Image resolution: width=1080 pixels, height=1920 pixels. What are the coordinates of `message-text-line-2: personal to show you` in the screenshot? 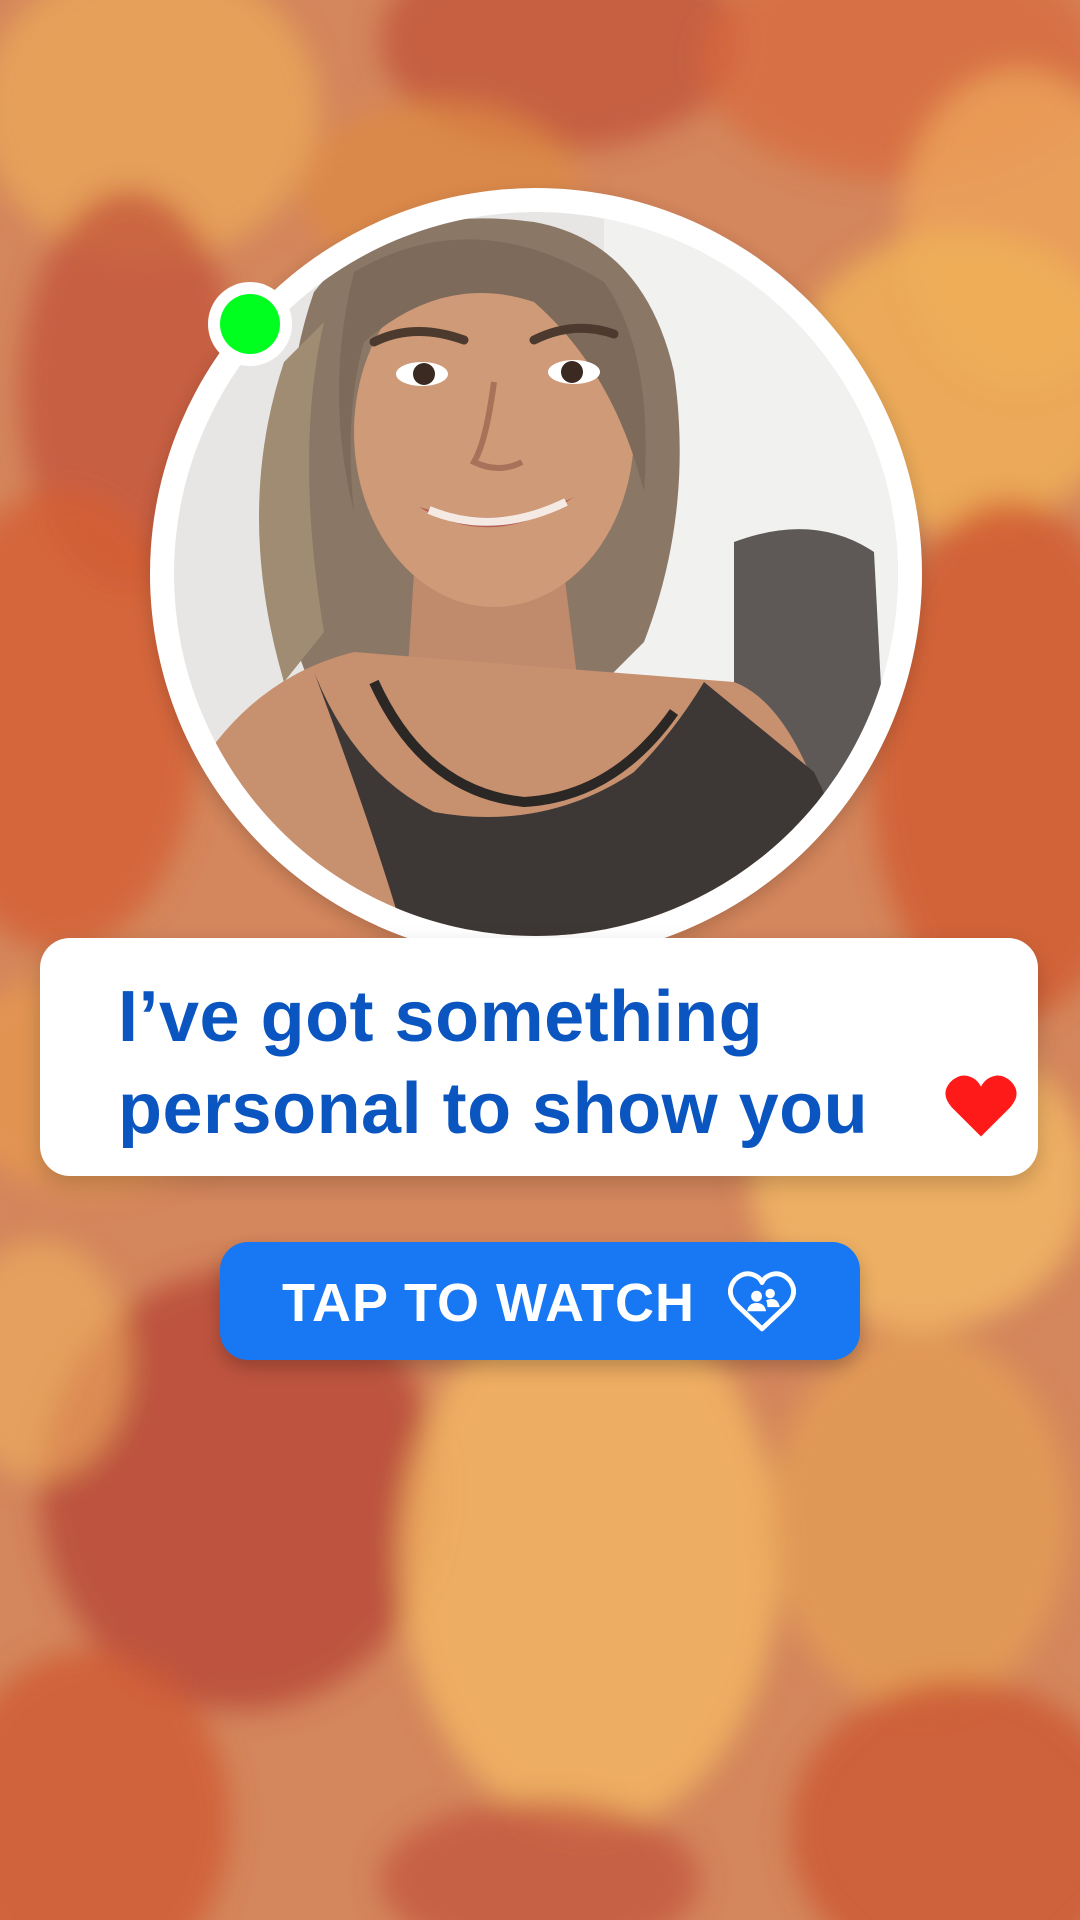 It's located at (493, 1109).